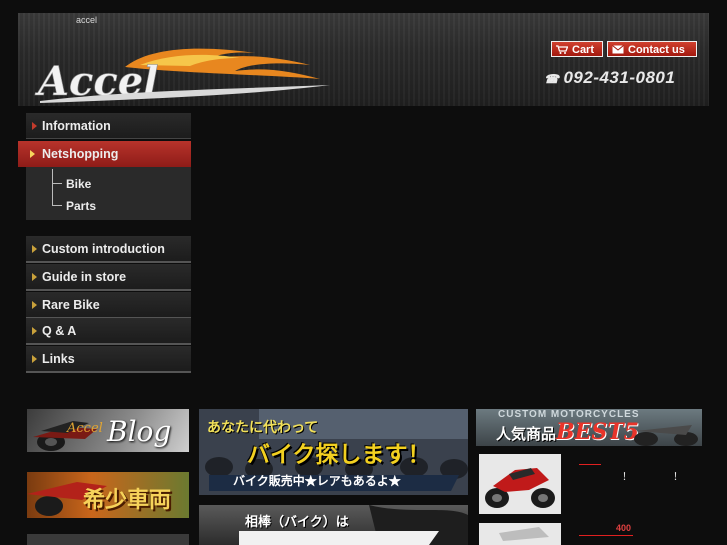  What do you see at coordinates (78, 184) in the screenshot?
I see `subnav-bike: Bike` at bounding box center [78, 184].